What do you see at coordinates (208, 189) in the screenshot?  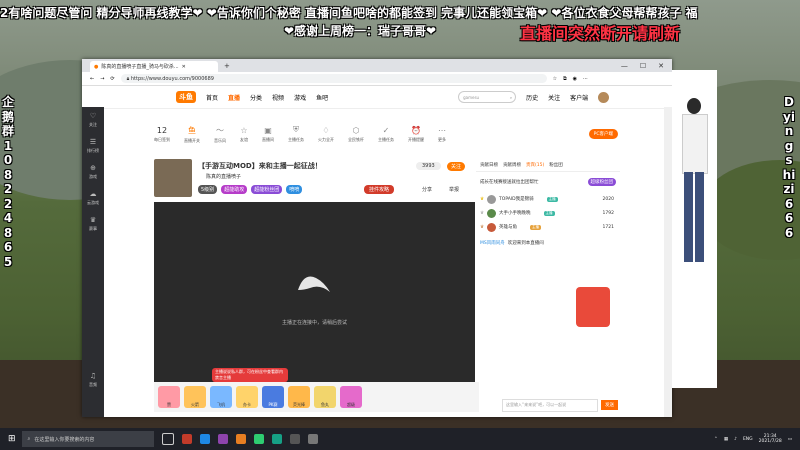 I see `tag-level: 5级别` at bounding box center [208, 189].